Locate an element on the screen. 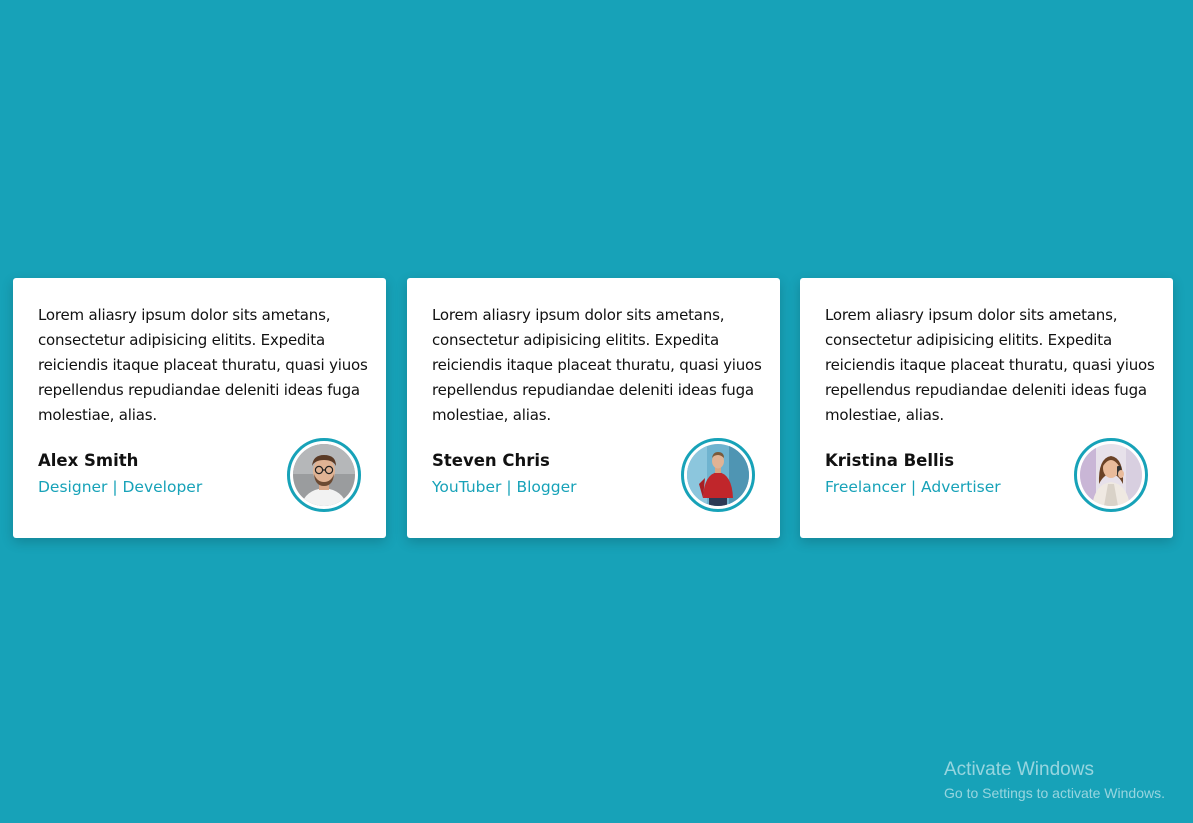  man-red-shirt-avatar-icon is located at coordinates (718, 475).